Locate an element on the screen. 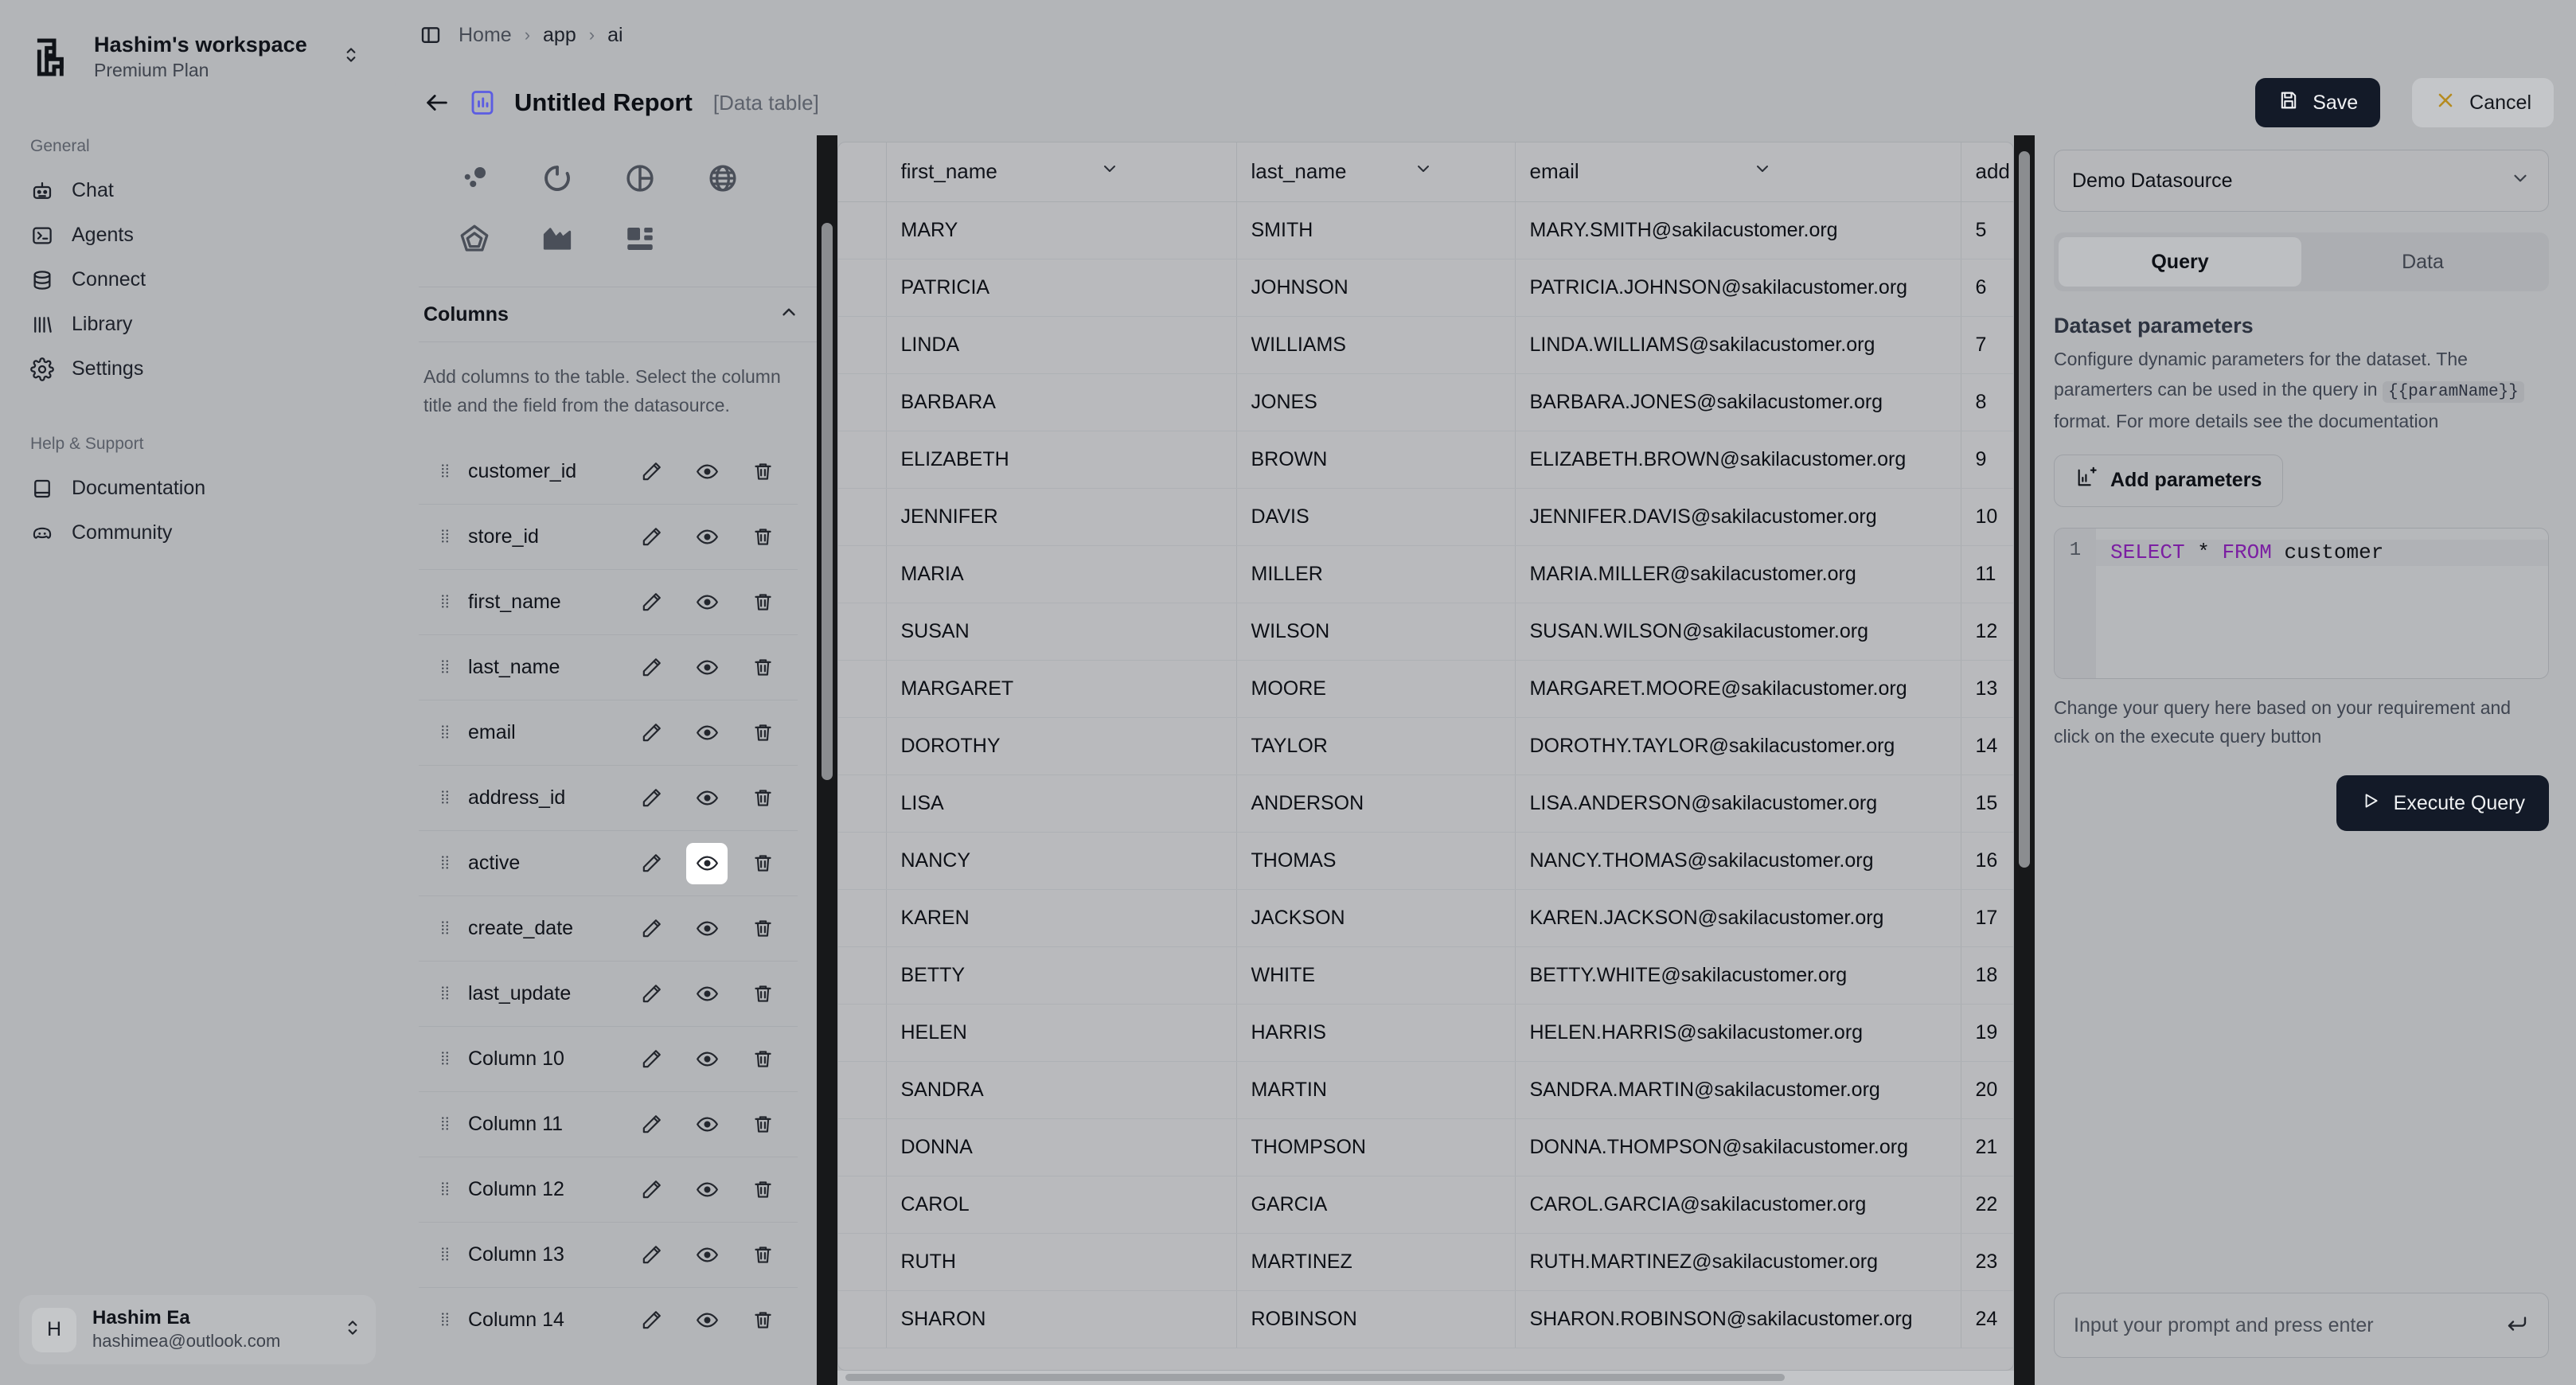  column-row: Column 12 is located at coordinates (608, 1190).